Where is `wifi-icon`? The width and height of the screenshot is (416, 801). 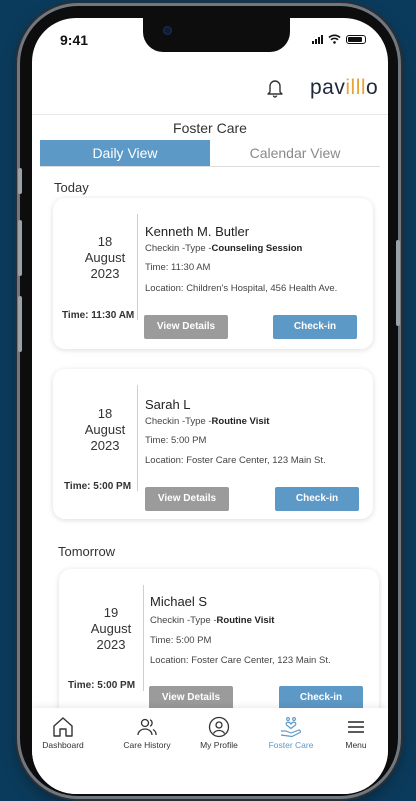 wifi-icon is located at coordinates (334, 39).